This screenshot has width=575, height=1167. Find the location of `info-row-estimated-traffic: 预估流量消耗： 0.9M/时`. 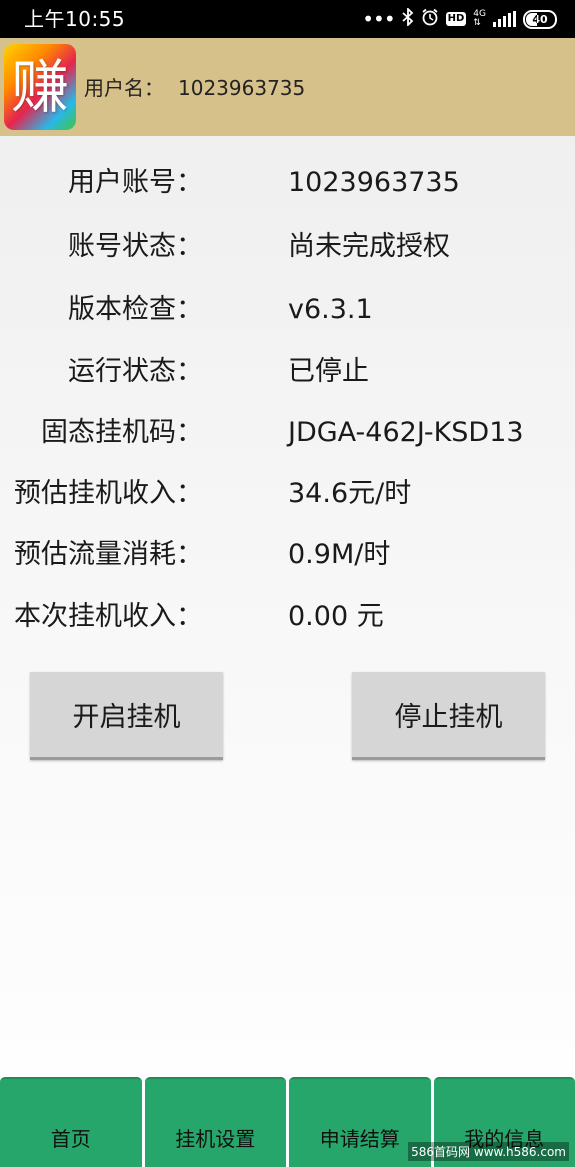

info-row-estimated-traffic: 预估流量消耗： 0.9M/时 is located at coordinates (287, 555).